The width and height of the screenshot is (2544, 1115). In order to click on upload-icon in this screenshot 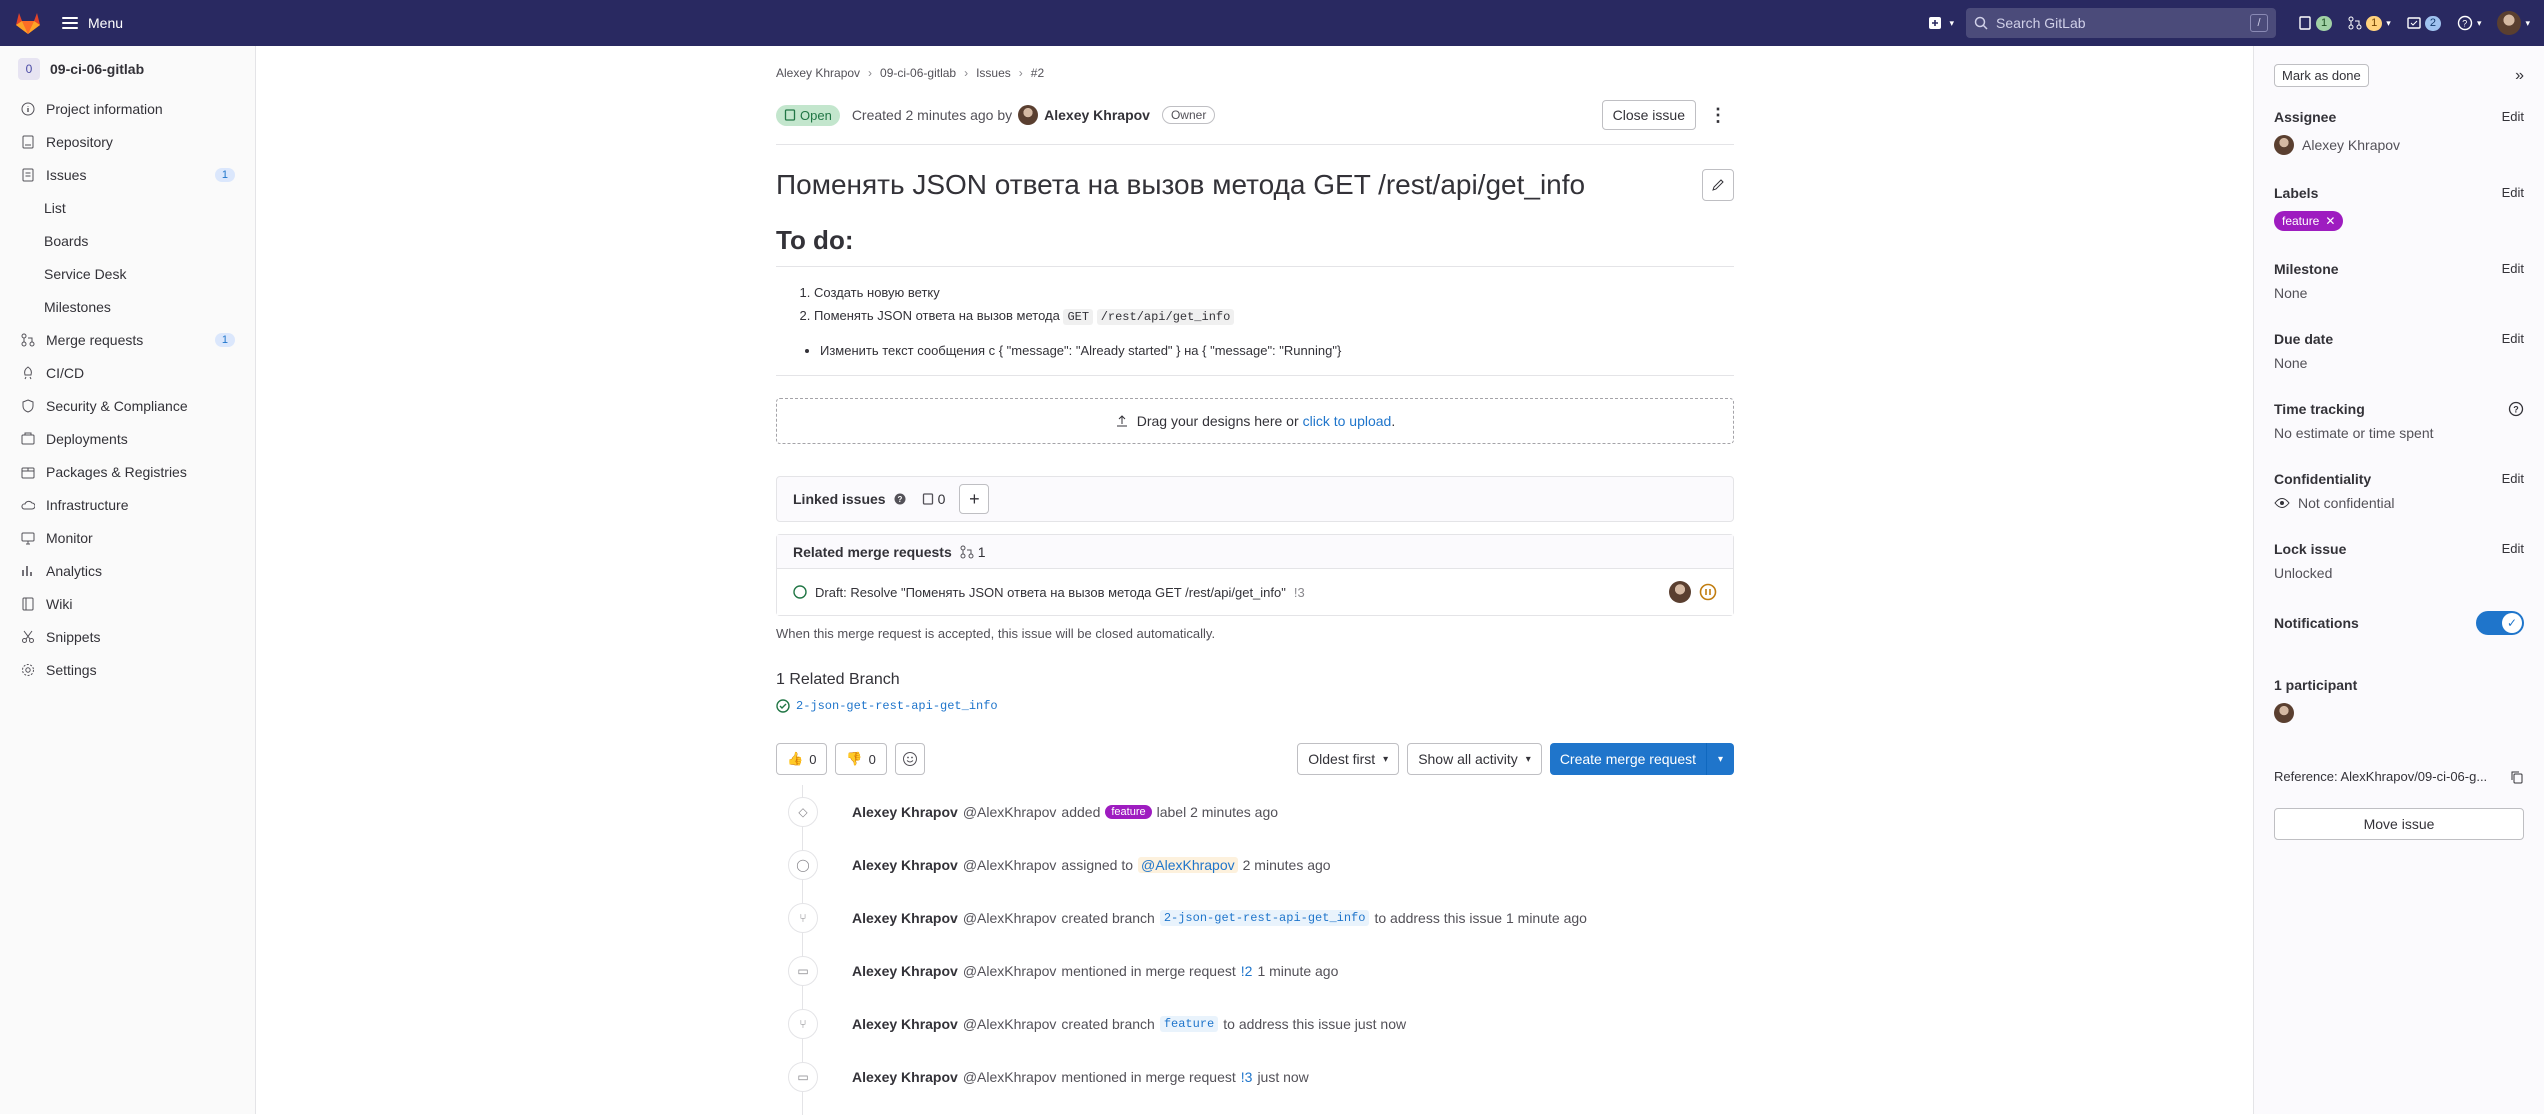, I will do `click(1121, 421)`.